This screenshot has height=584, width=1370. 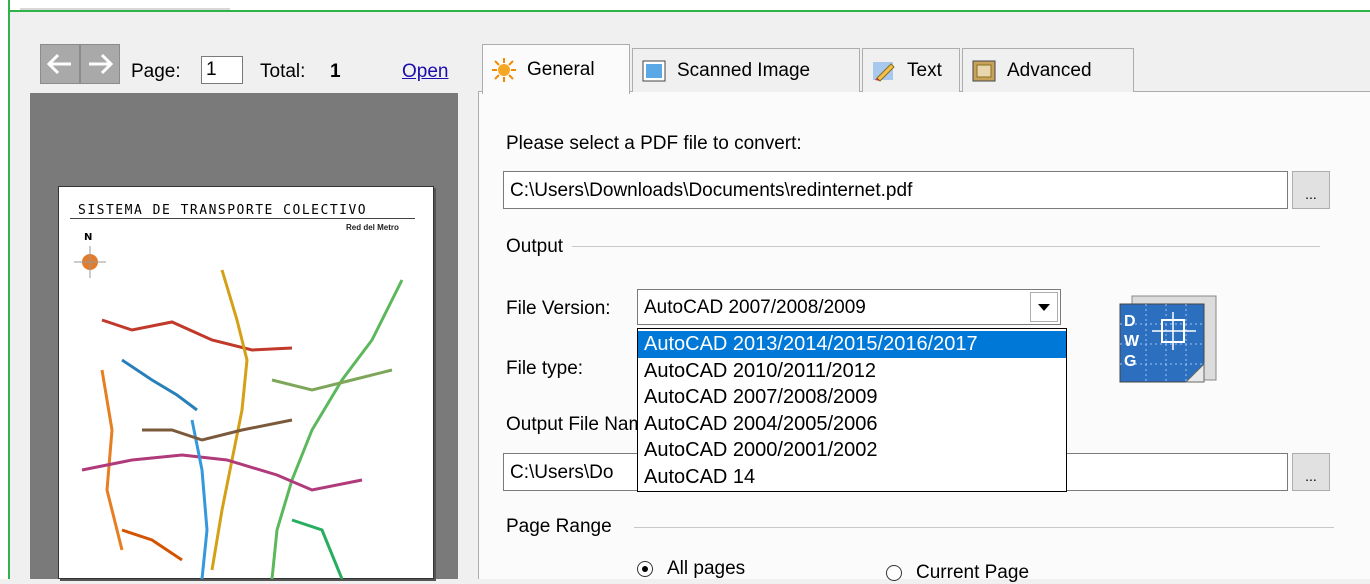 What do you see at coordinates (156, 71) in the screenshot?
I see `page-label: Page:` at bounding box center [156, 71].